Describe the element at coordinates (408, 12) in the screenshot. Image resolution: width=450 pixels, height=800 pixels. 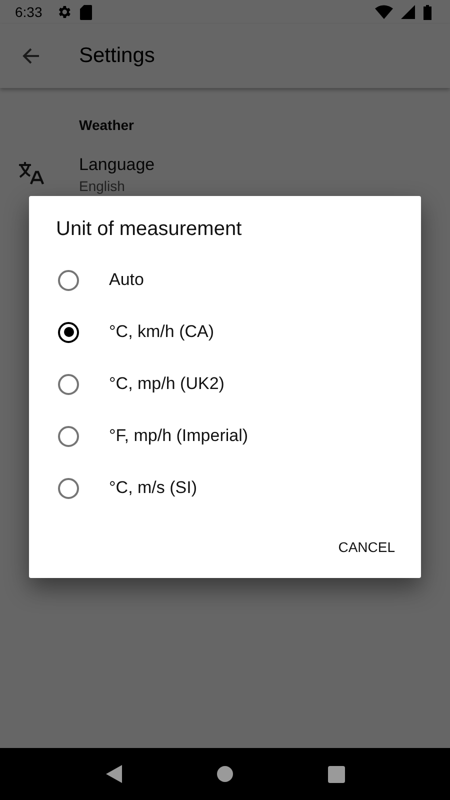
I see `signal-icon` at that location.